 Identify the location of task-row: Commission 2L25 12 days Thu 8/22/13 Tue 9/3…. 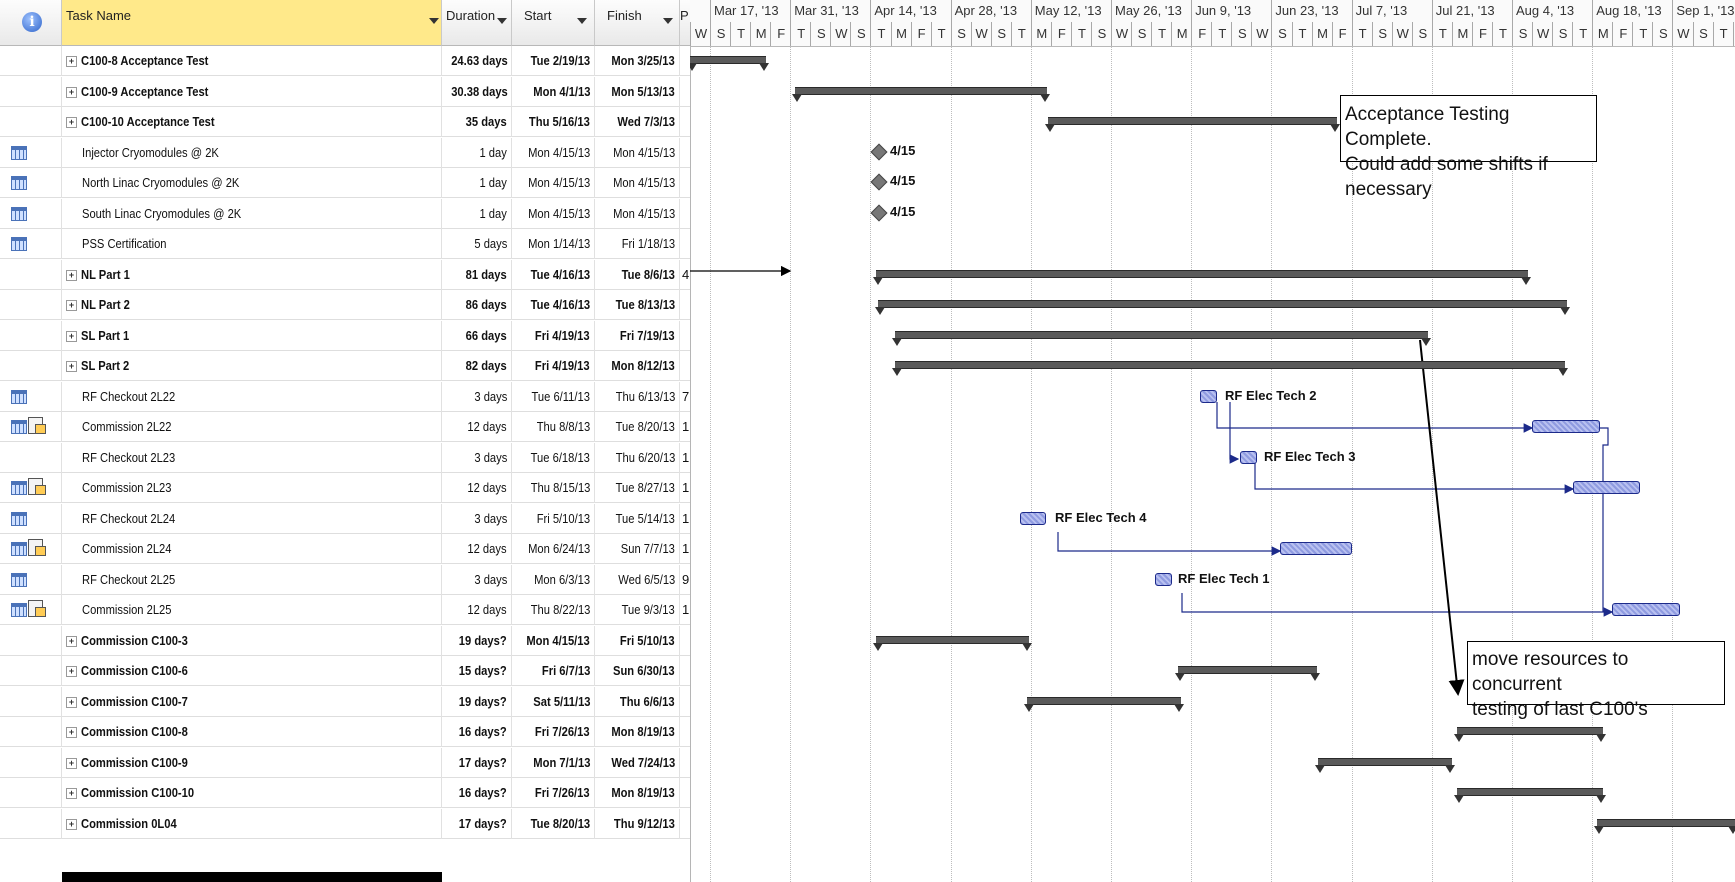
(345, 610).